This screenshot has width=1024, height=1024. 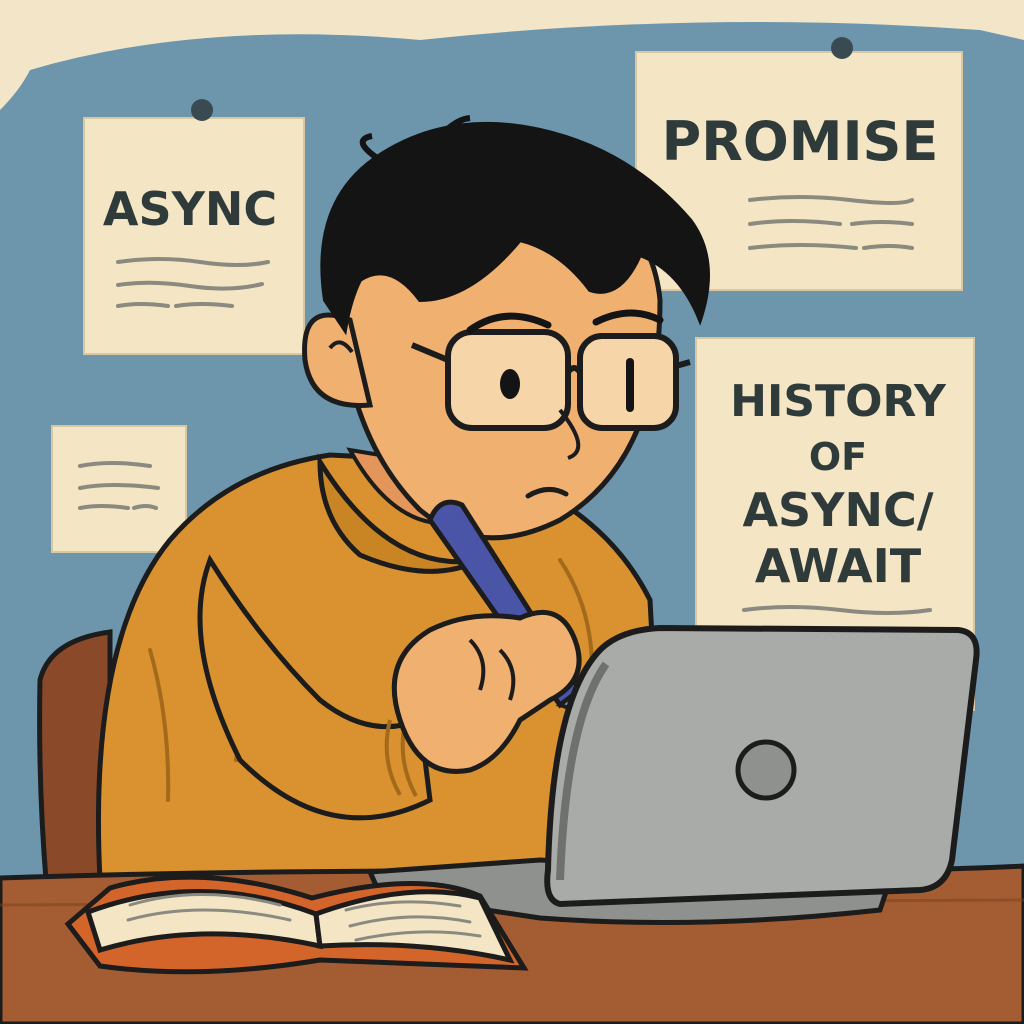 What do you see at coordinates (838, 401) in the screenshot?
I see `note-history-line-1: HISTORY` at bounding box center [838, 401].